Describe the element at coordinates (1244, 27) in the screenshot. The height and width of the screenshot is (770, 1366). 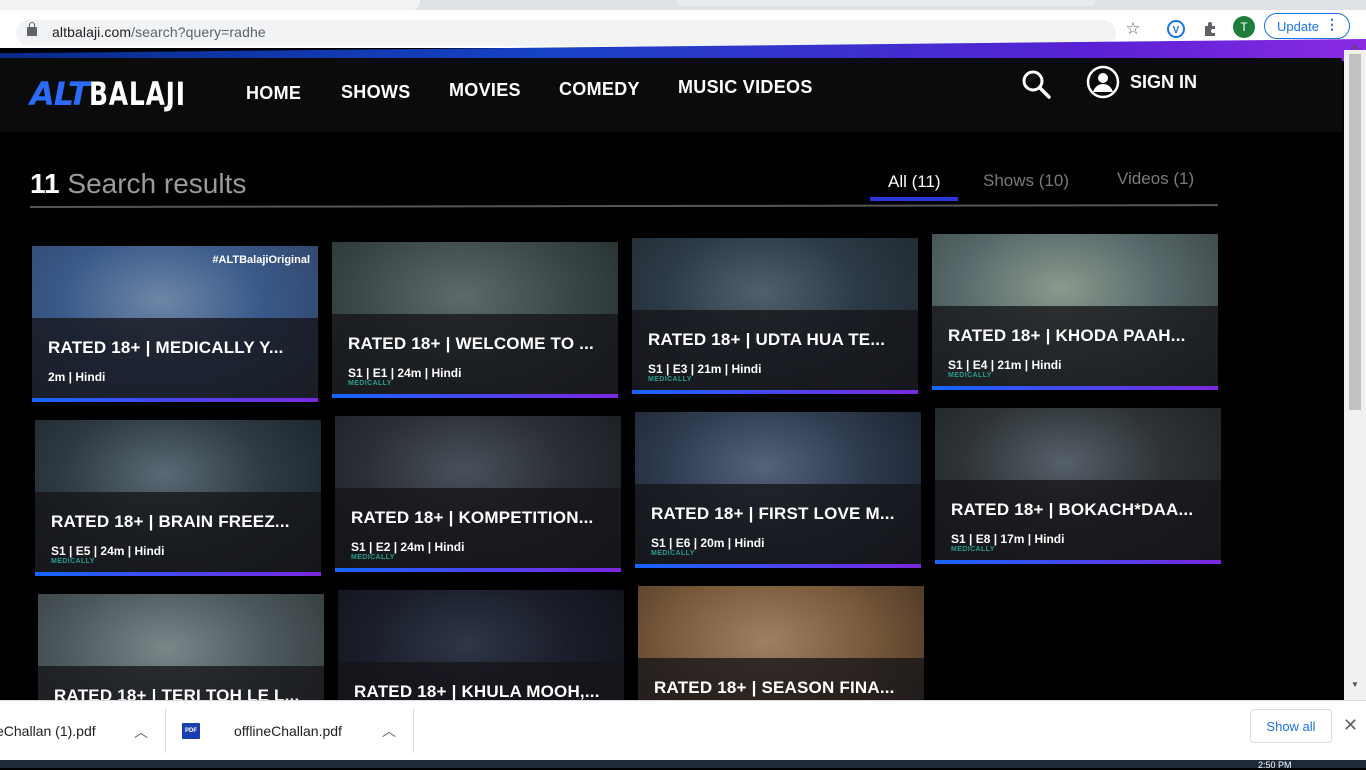
I see `profile-avatar: T` at that location.